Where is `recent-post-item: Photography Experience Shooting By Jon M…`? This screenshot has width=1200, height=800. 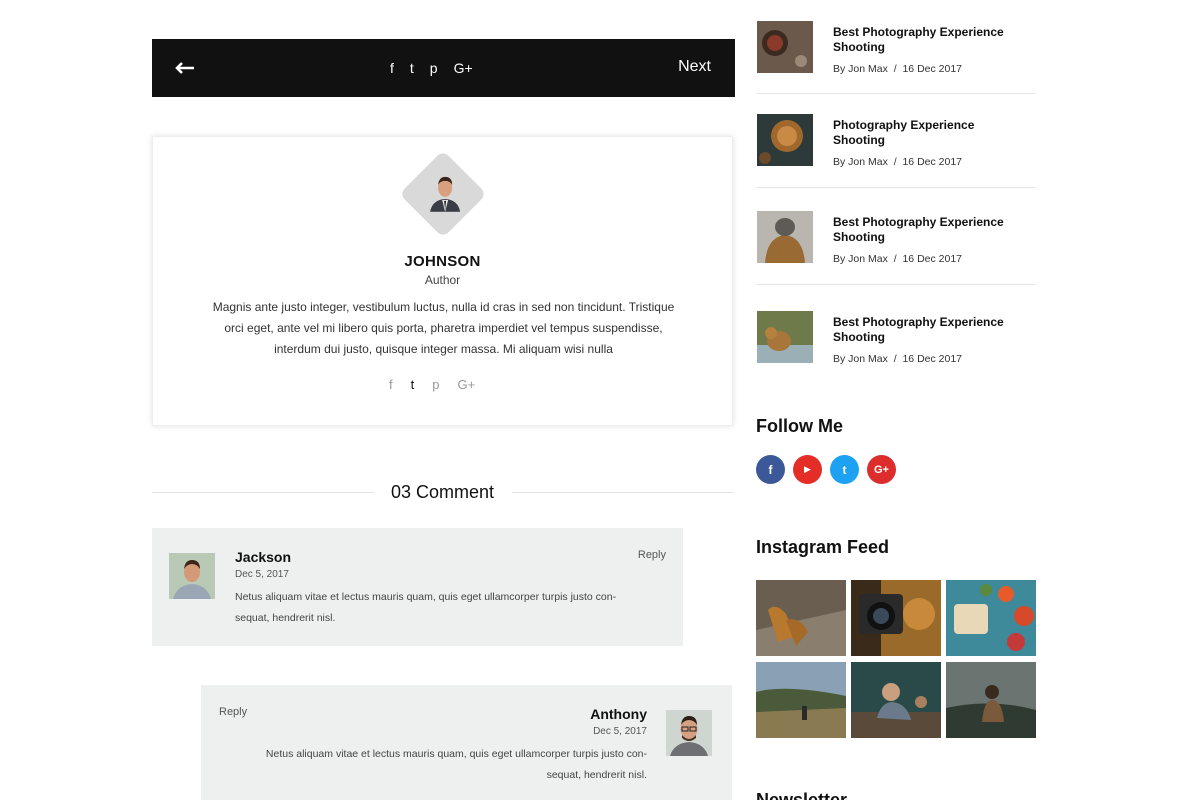
recent-post-item: Photography Experience Shooting By Jon M… is located at coordinates (896, 141).